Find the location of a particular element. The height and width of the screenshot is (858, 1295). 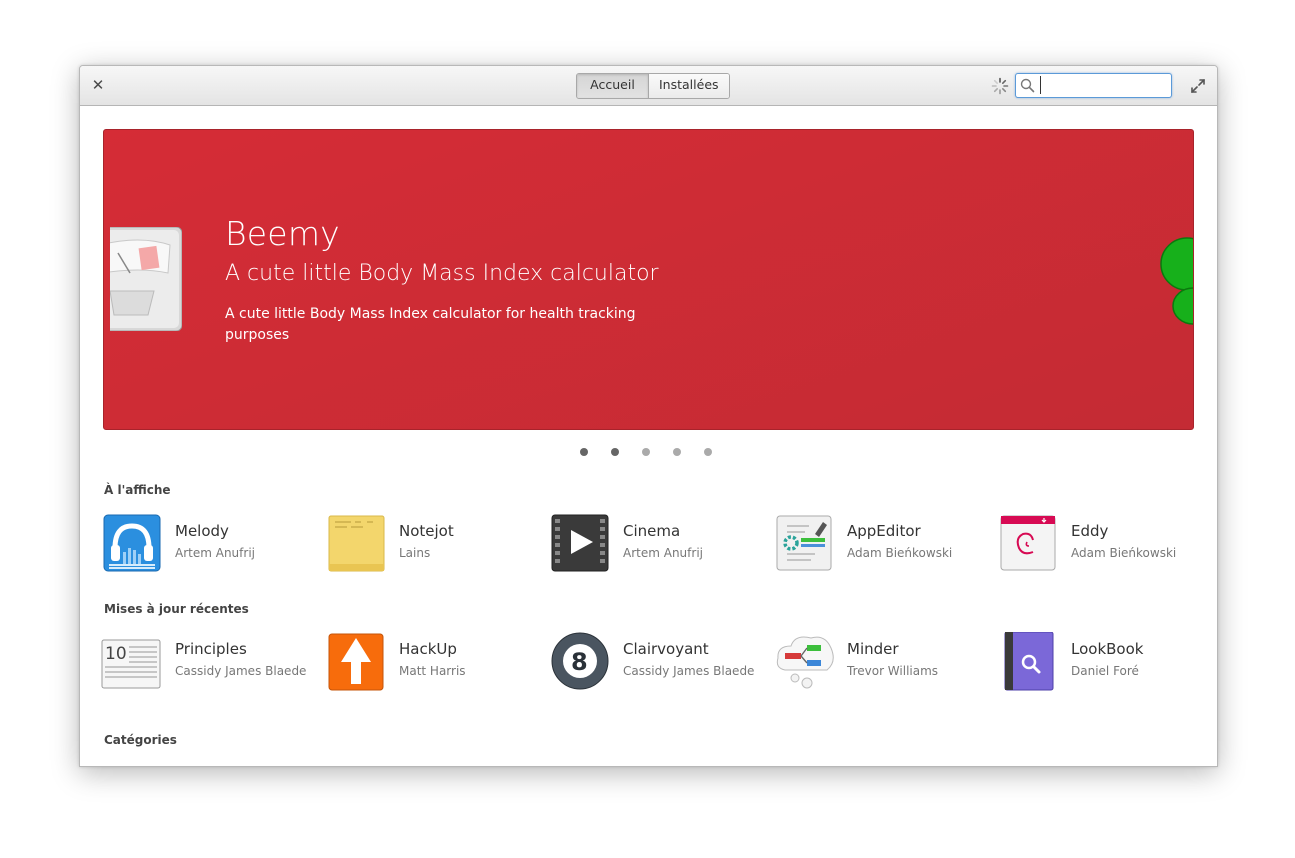

app-tile-appeditor: AppEditor Adam Bieńkowski is located at coordinates (875, 545).